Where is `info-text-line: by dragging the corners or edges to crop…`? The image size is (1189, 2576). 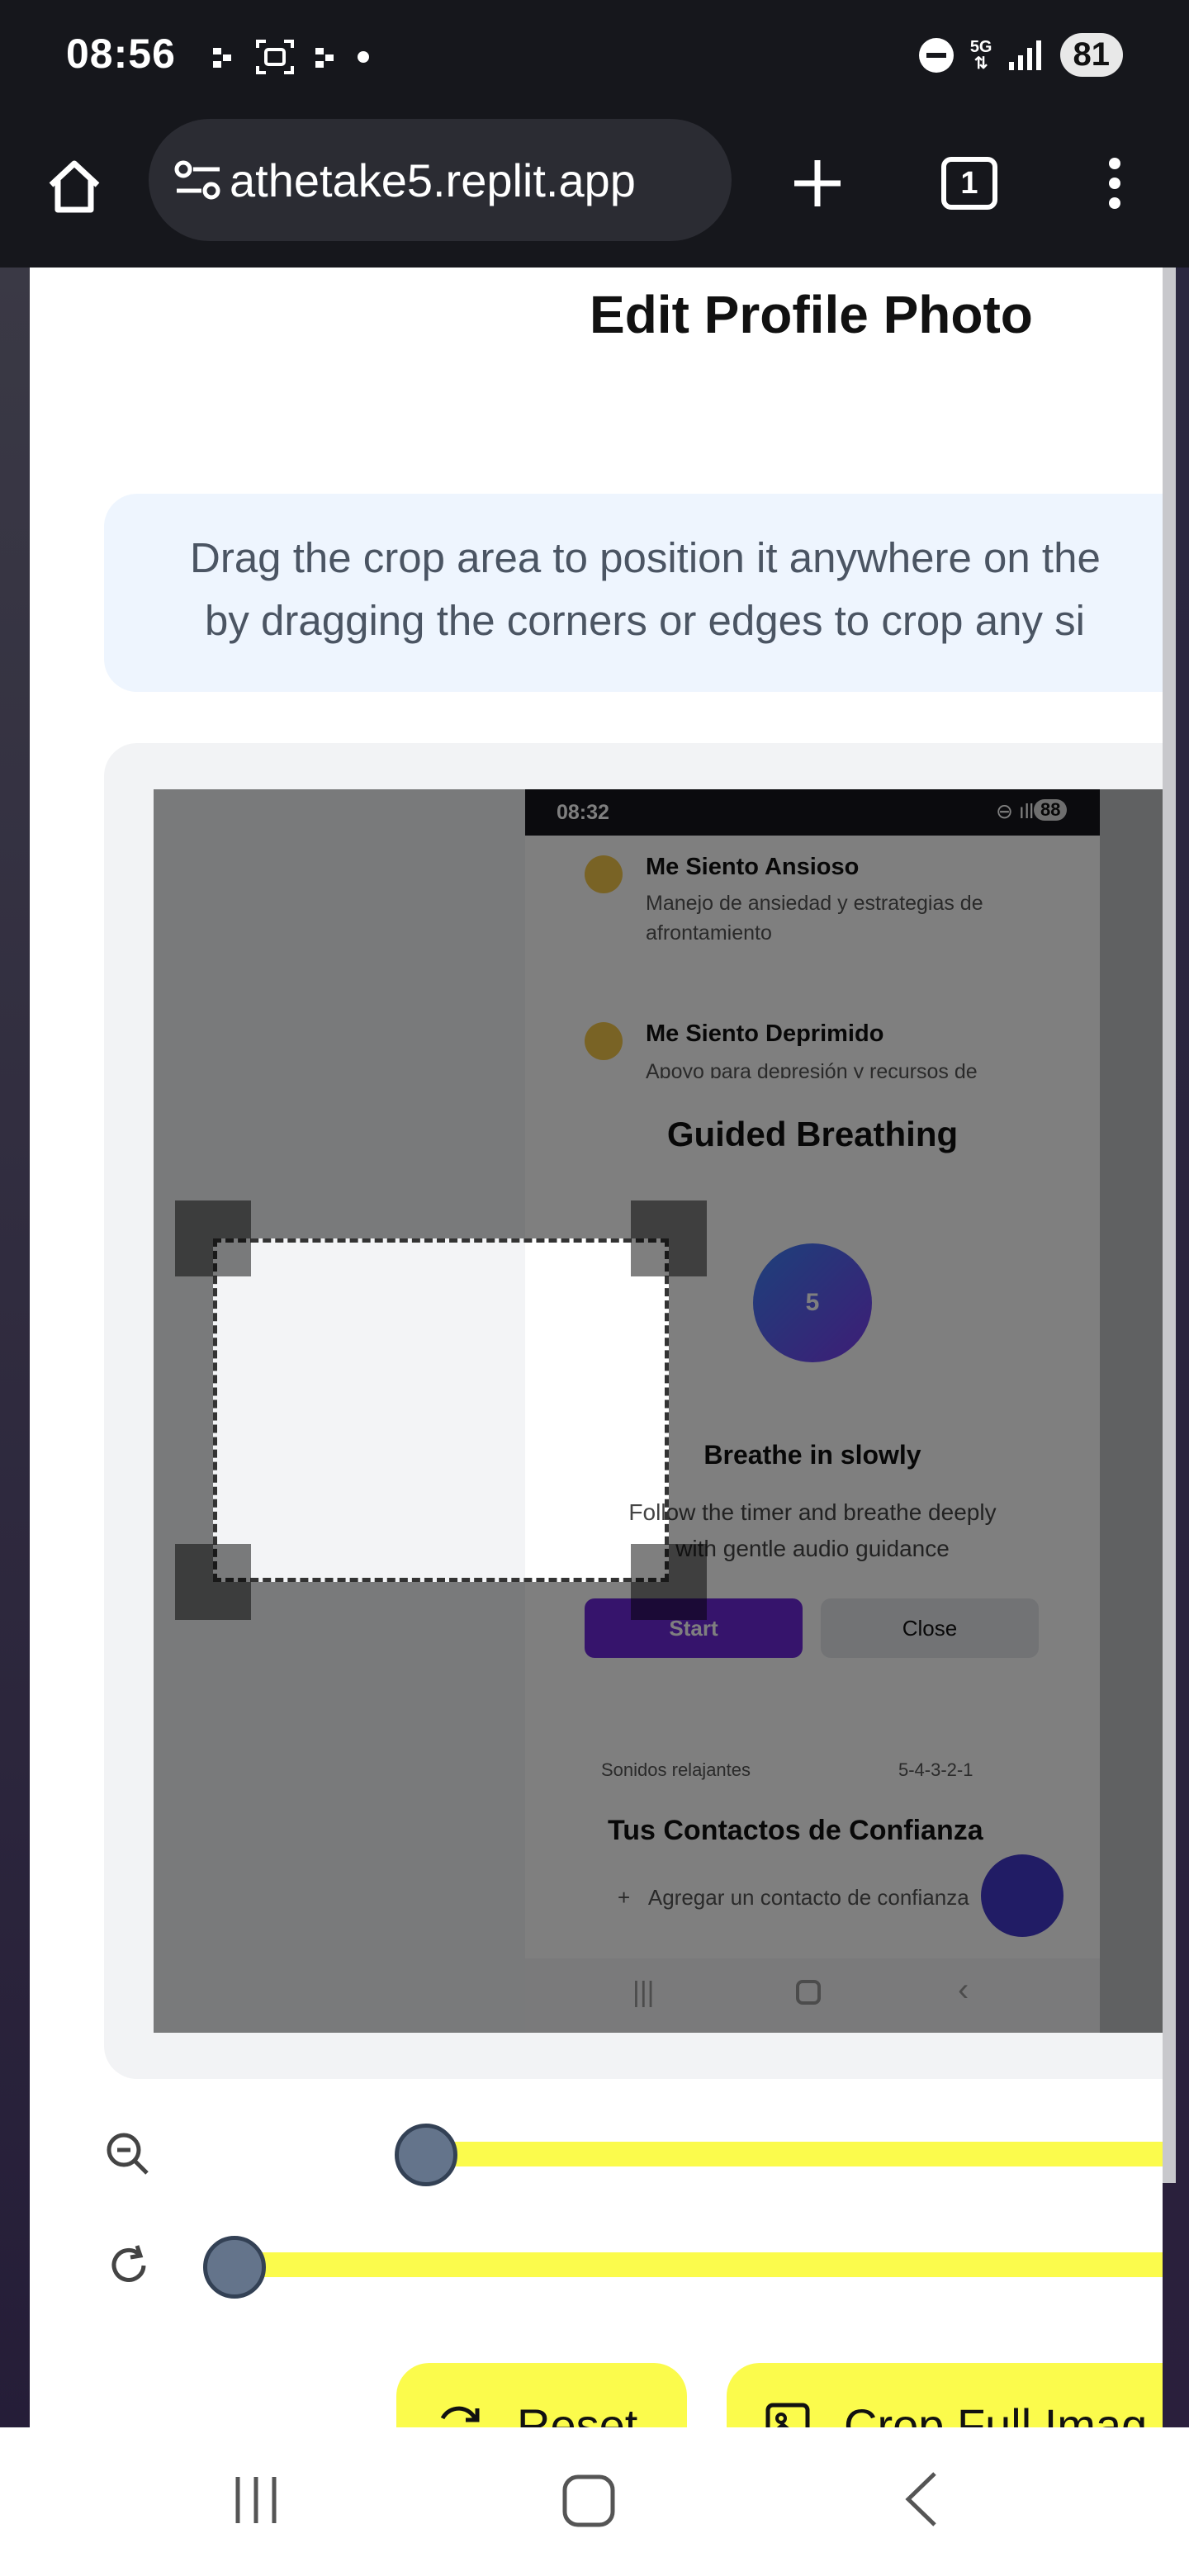
info-text-line: by dragging the corners or edges to crop… is located at coordinates (645, 620).